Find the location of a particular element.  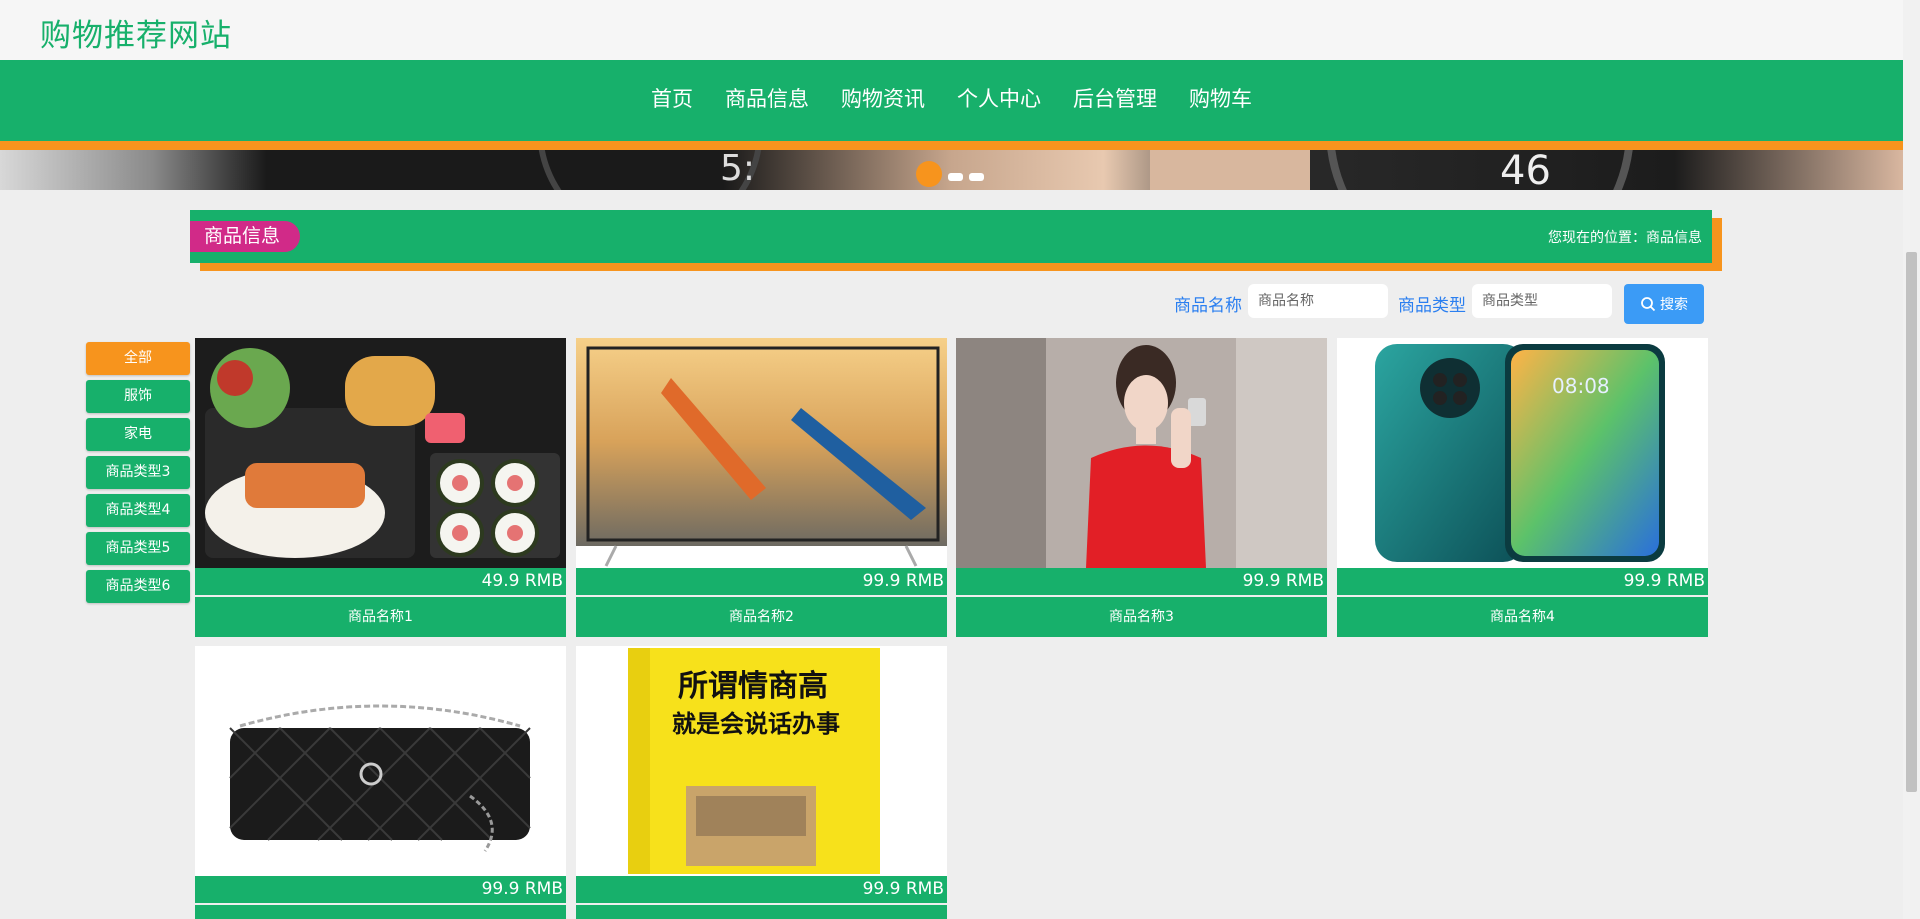

section-title: 商品信息 is located at coordinates (245, 236).